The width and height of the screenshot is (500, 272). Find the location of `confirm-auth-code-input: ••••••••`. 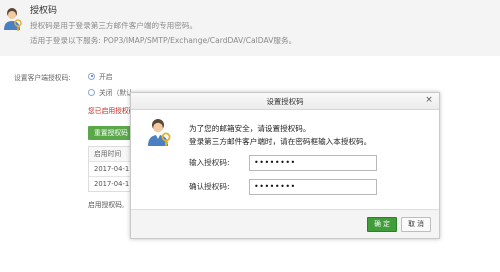

confirm-auth-code-input: •••••••• is located at coordinates (313, 187).